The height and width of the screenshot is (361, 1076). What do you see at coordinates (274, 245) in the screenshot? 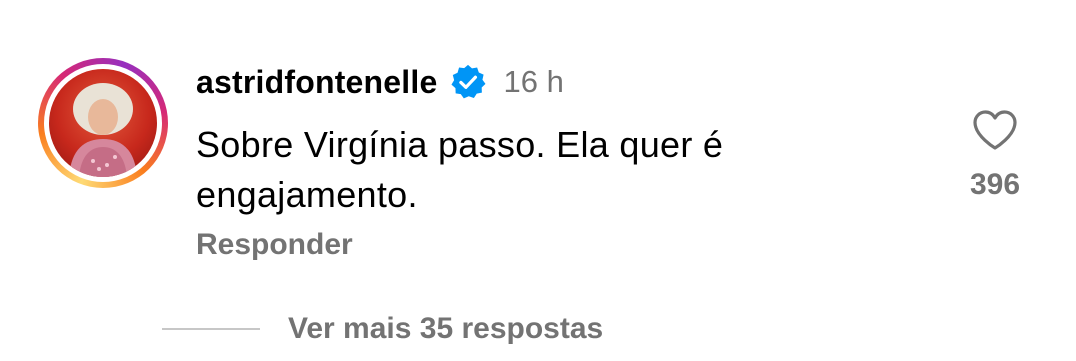
I see `reply-button: Responder` at bounding box center [274, 245].